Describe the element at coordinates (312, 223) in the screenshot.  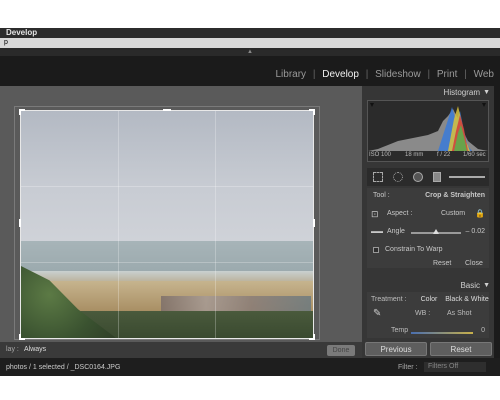
I see `crop-handle-right` at that location.